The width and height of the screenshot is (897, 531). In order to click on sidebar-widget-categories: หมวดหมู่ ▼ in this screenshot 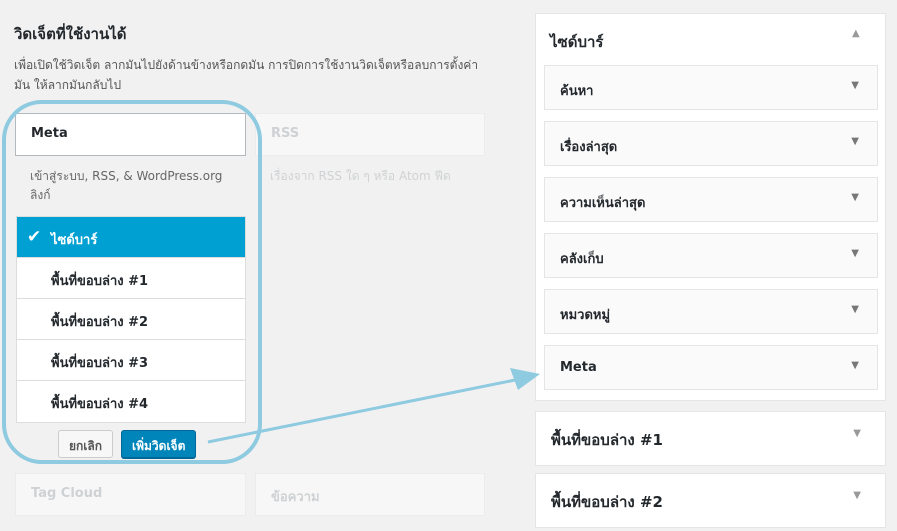, I will do `click(711, 311)`.